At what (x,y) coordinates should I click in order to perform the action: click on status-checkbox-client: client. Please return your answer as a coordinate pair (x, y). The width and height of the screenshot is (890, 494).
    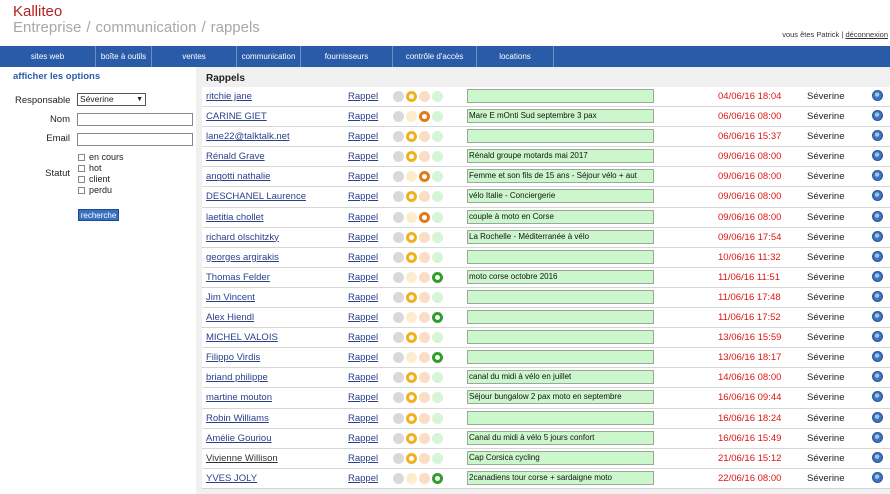
    Looking at the image, I should click on (94, 179).